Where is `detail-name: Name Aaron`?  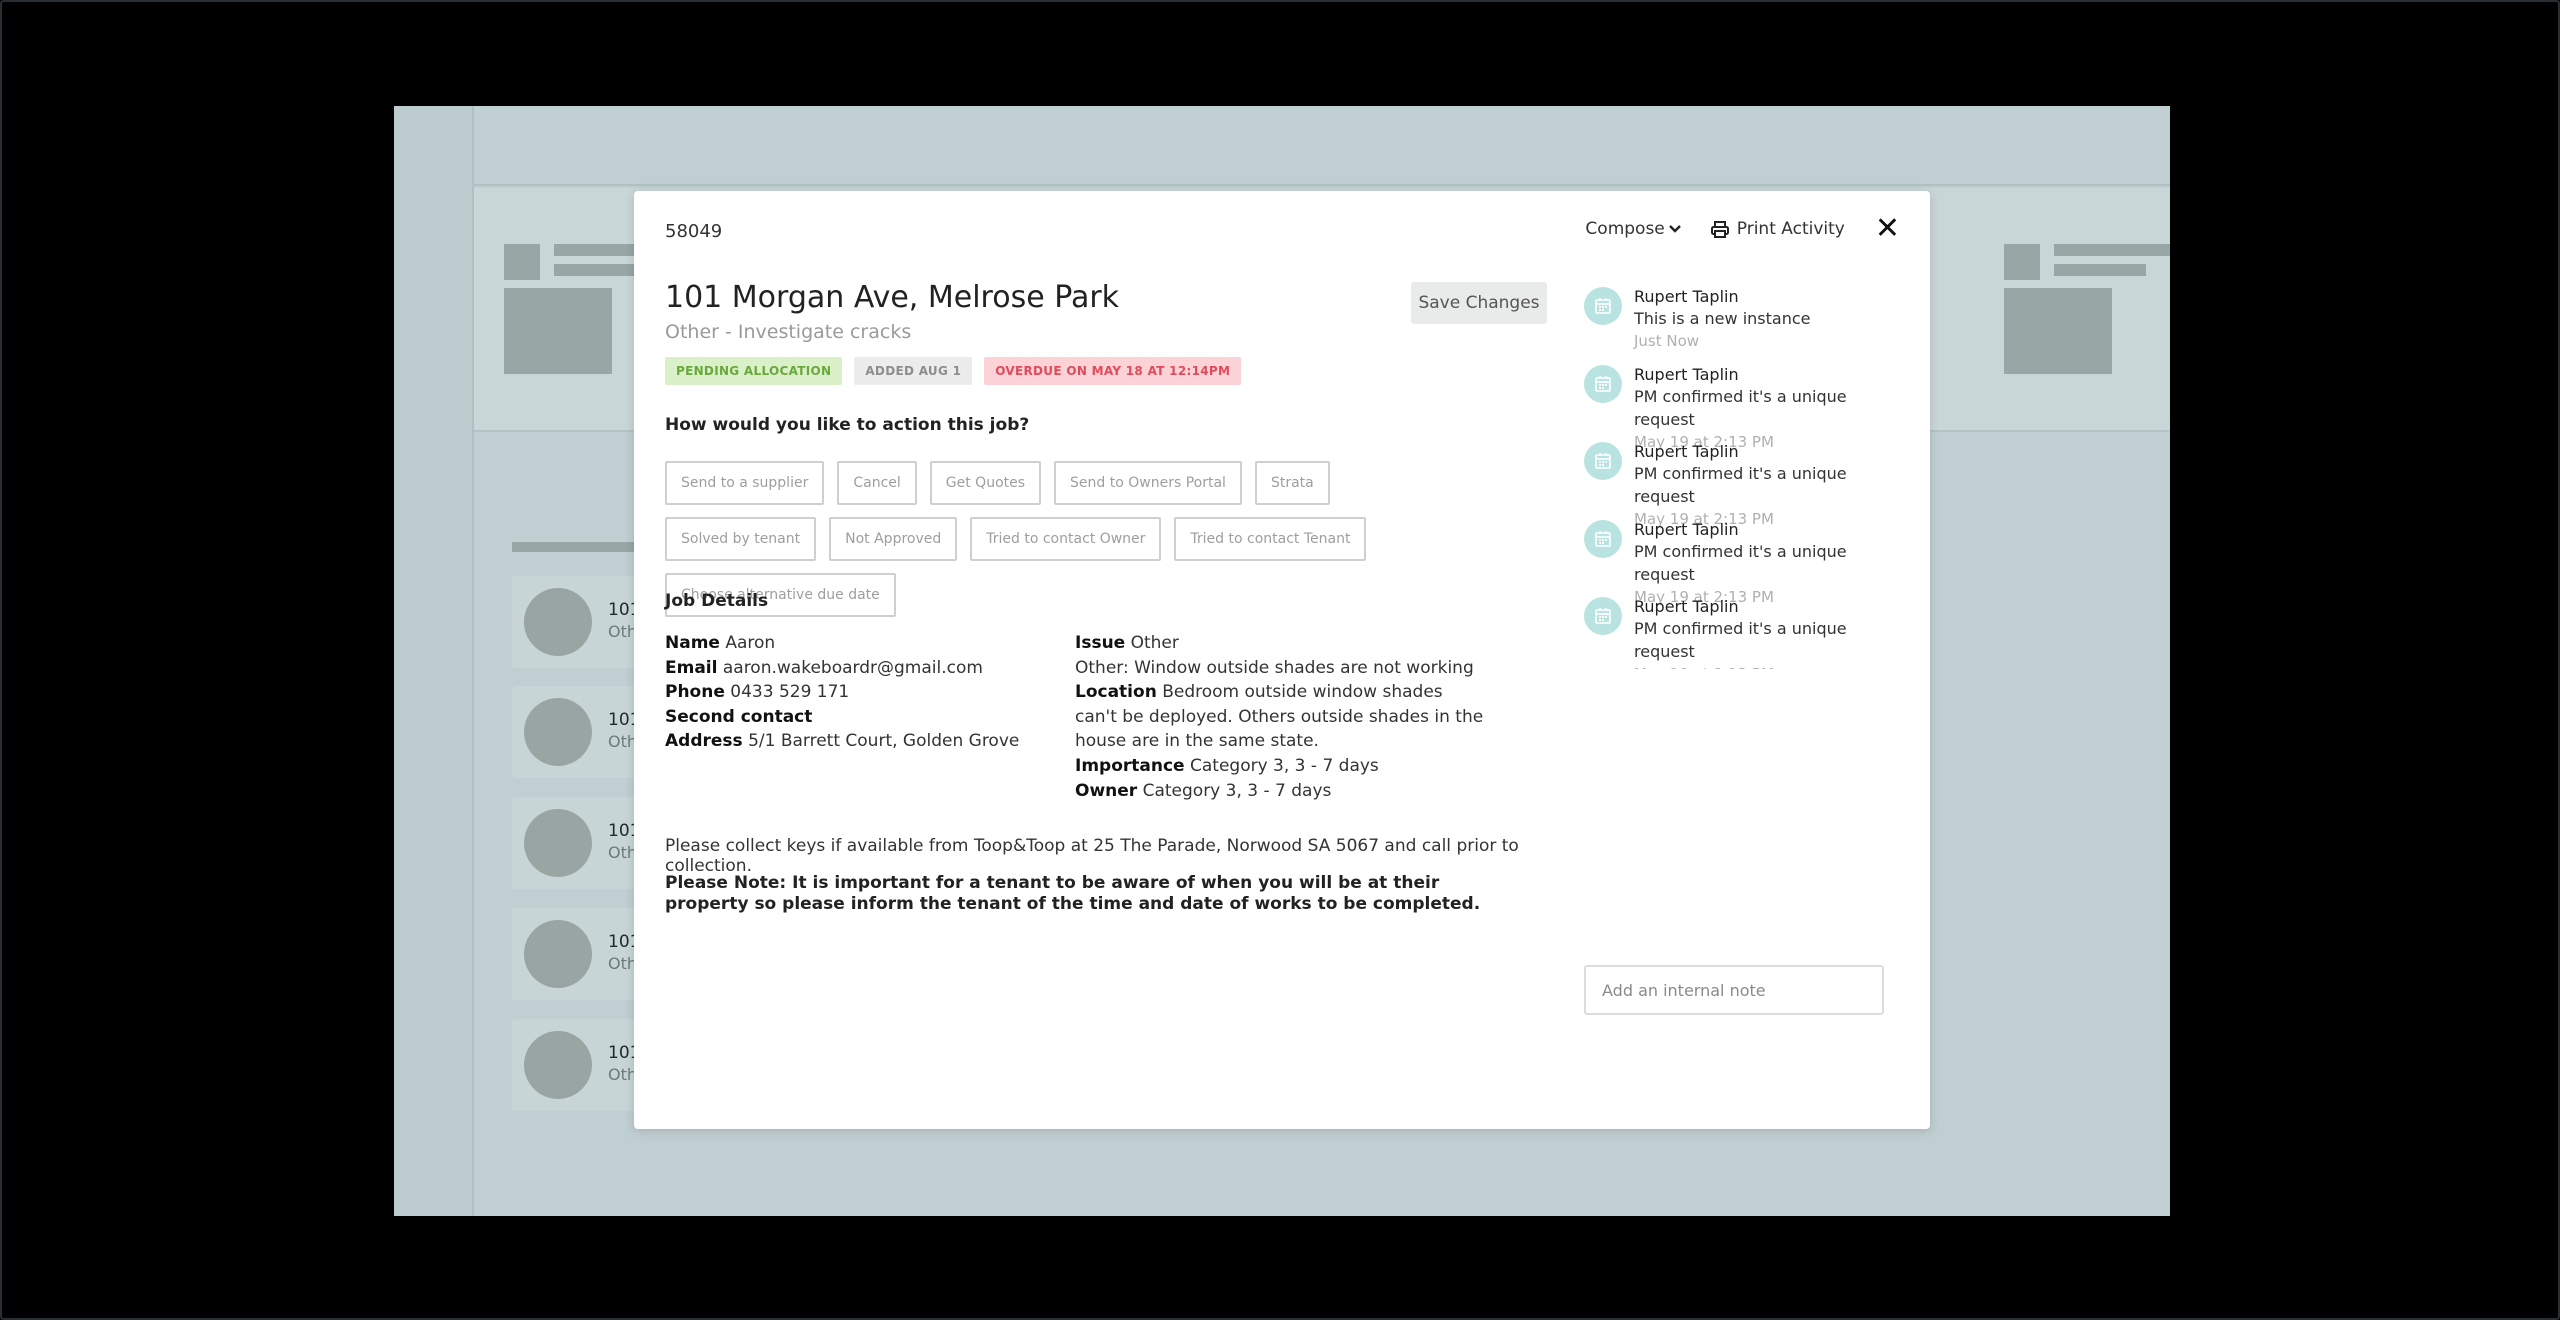
detail-name: Name Aaron is located at coordinates (720, 643).